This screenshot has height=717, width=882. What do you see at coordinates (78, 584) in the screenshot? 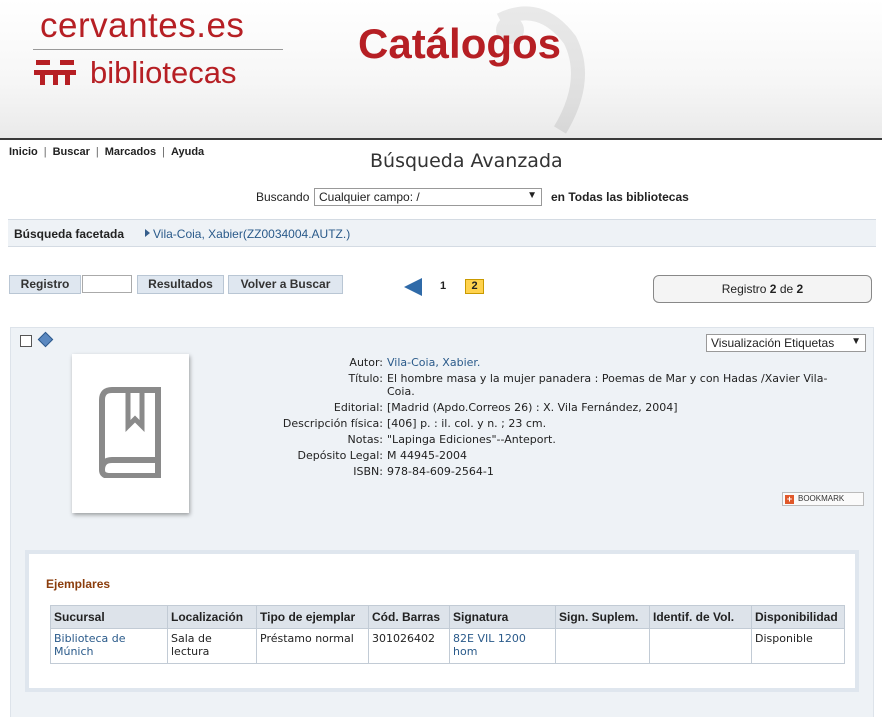
I see `holdings-title: Ejemplares` at bounding box center [78, 584].